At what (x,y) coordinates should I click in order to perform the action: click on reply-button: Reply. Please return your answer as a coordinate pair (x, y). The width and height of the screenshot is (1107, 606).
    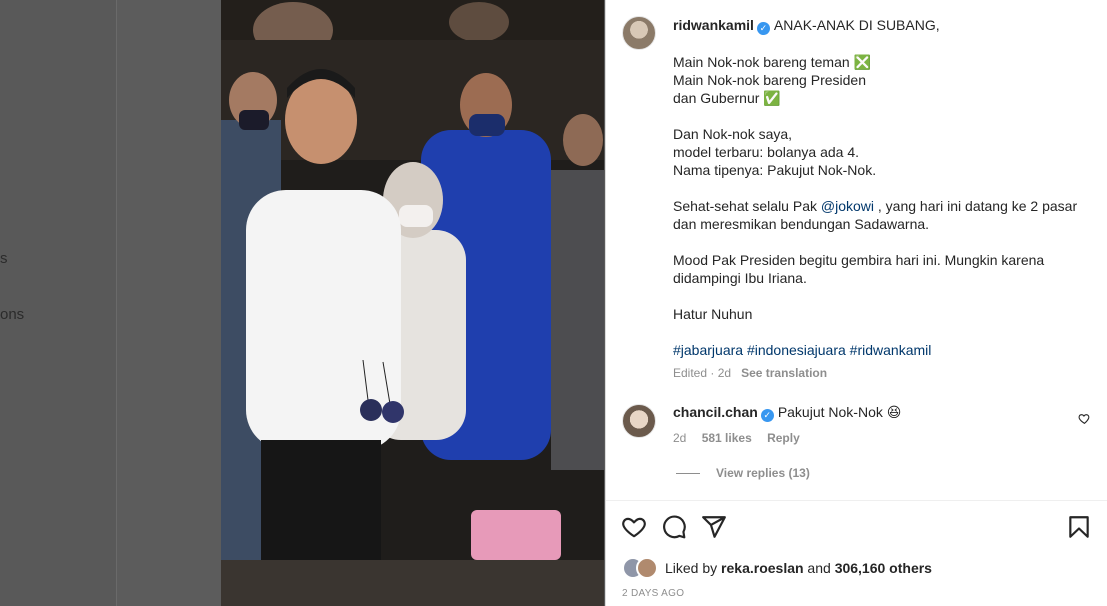
    Looking at the image, I should click on (783, 438).